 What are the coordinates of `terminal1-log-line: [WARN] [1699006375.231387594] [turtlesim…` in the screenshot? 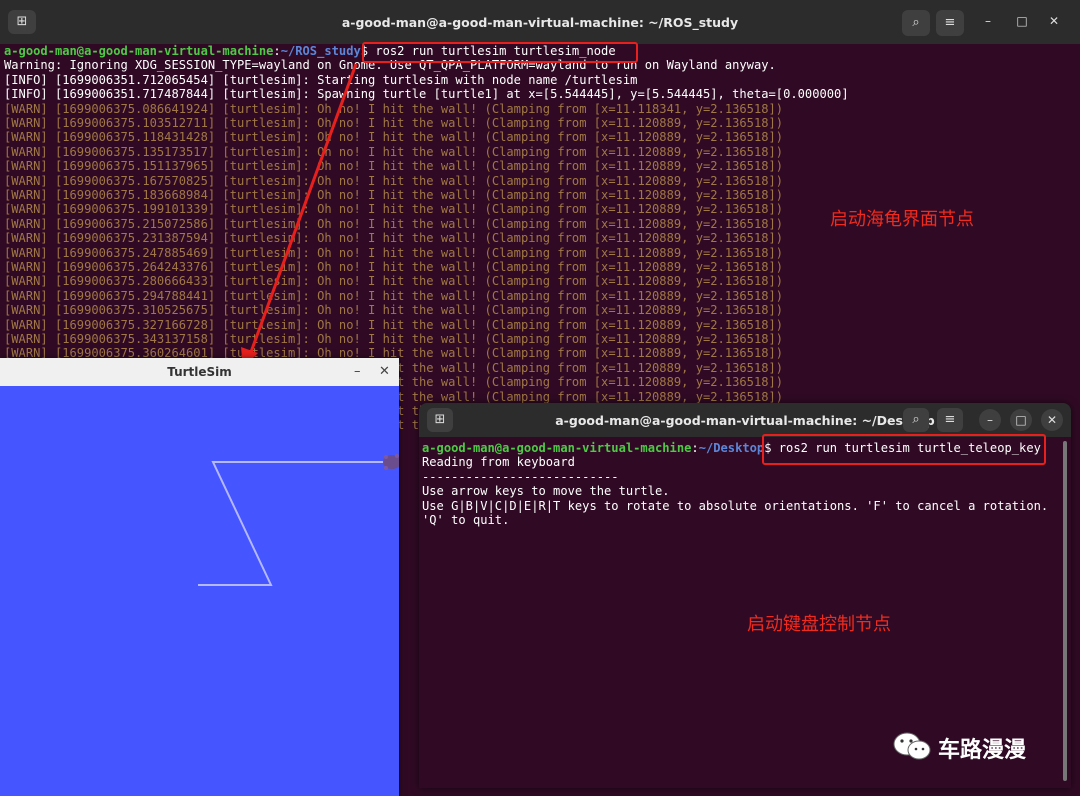 It's located at (394, 238).